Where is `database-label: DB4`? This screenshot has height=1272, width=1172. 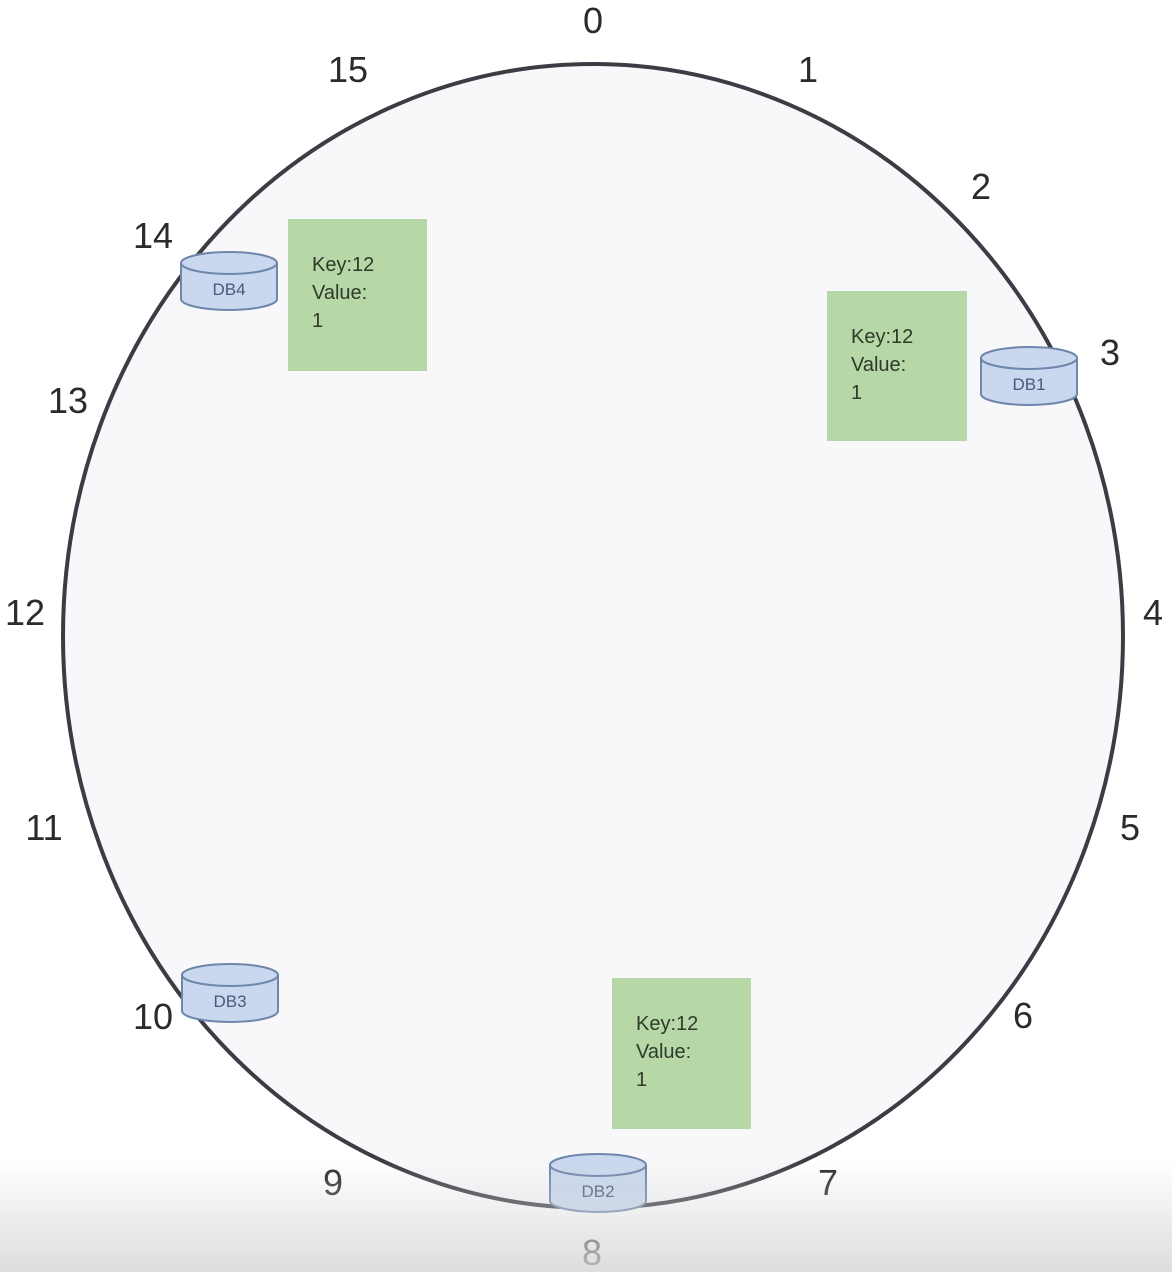 database-label: DB4 is located at coordinates (228, 289).